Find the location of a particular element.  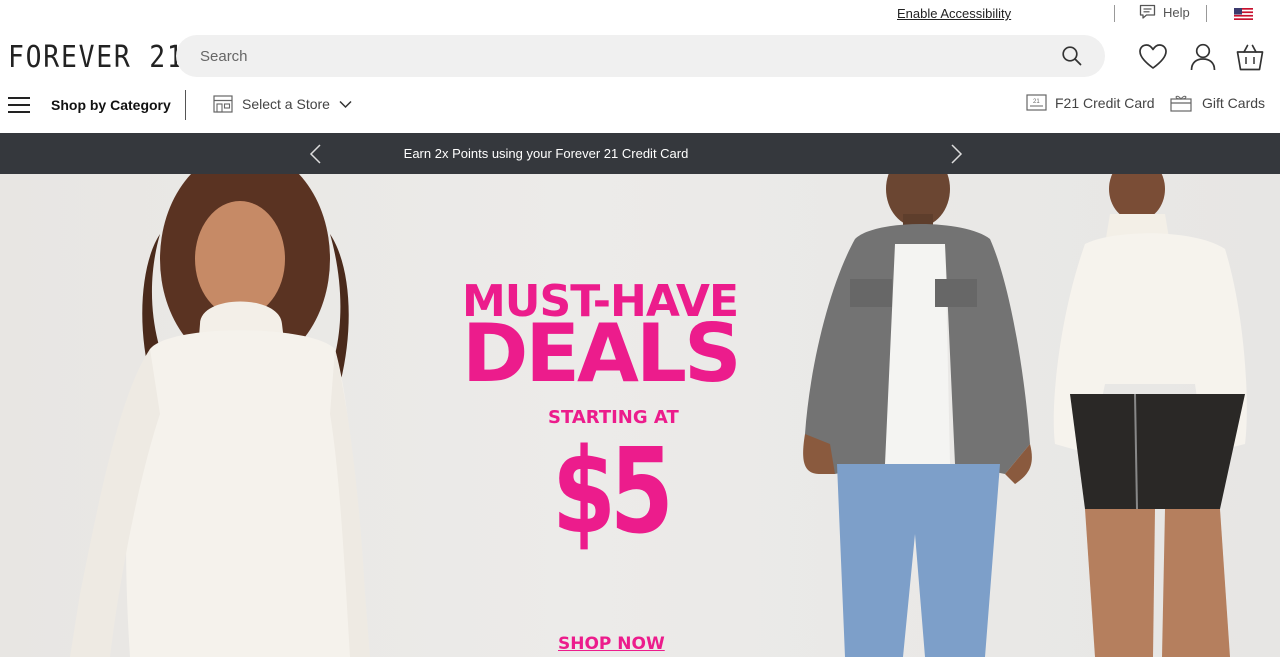

hero-headline-line2: DEALS is located at coordinates (602, 353).